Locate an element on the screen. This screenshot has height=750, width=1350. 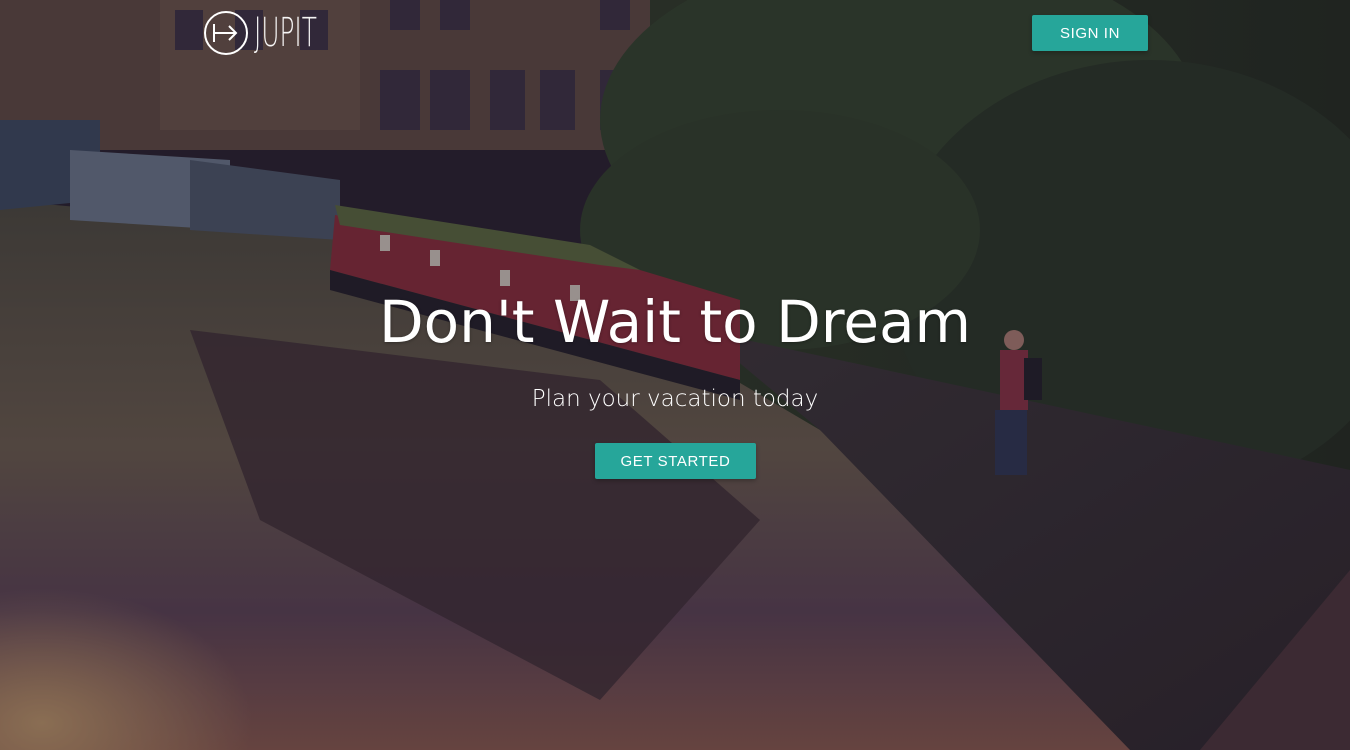
arrow-in-circle-icon is located at coordinates (226, 33).